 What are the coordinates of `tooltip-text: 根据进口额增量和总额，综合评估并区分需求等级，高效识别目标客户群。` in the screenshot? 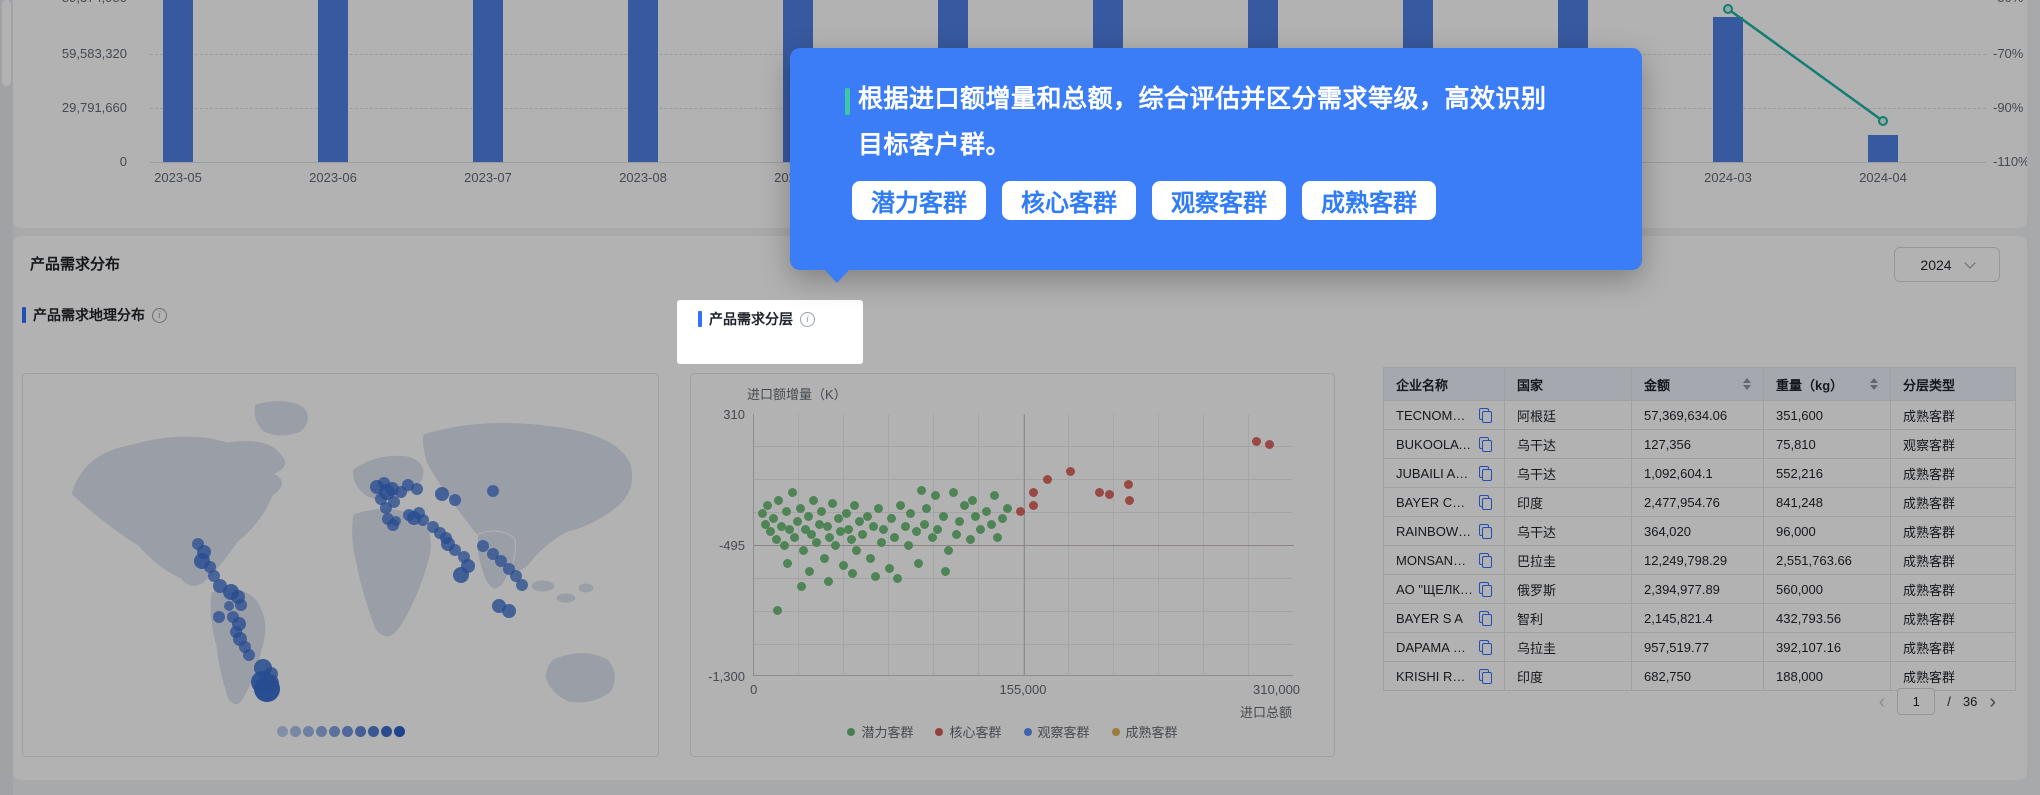 It's located at (1202, 122).